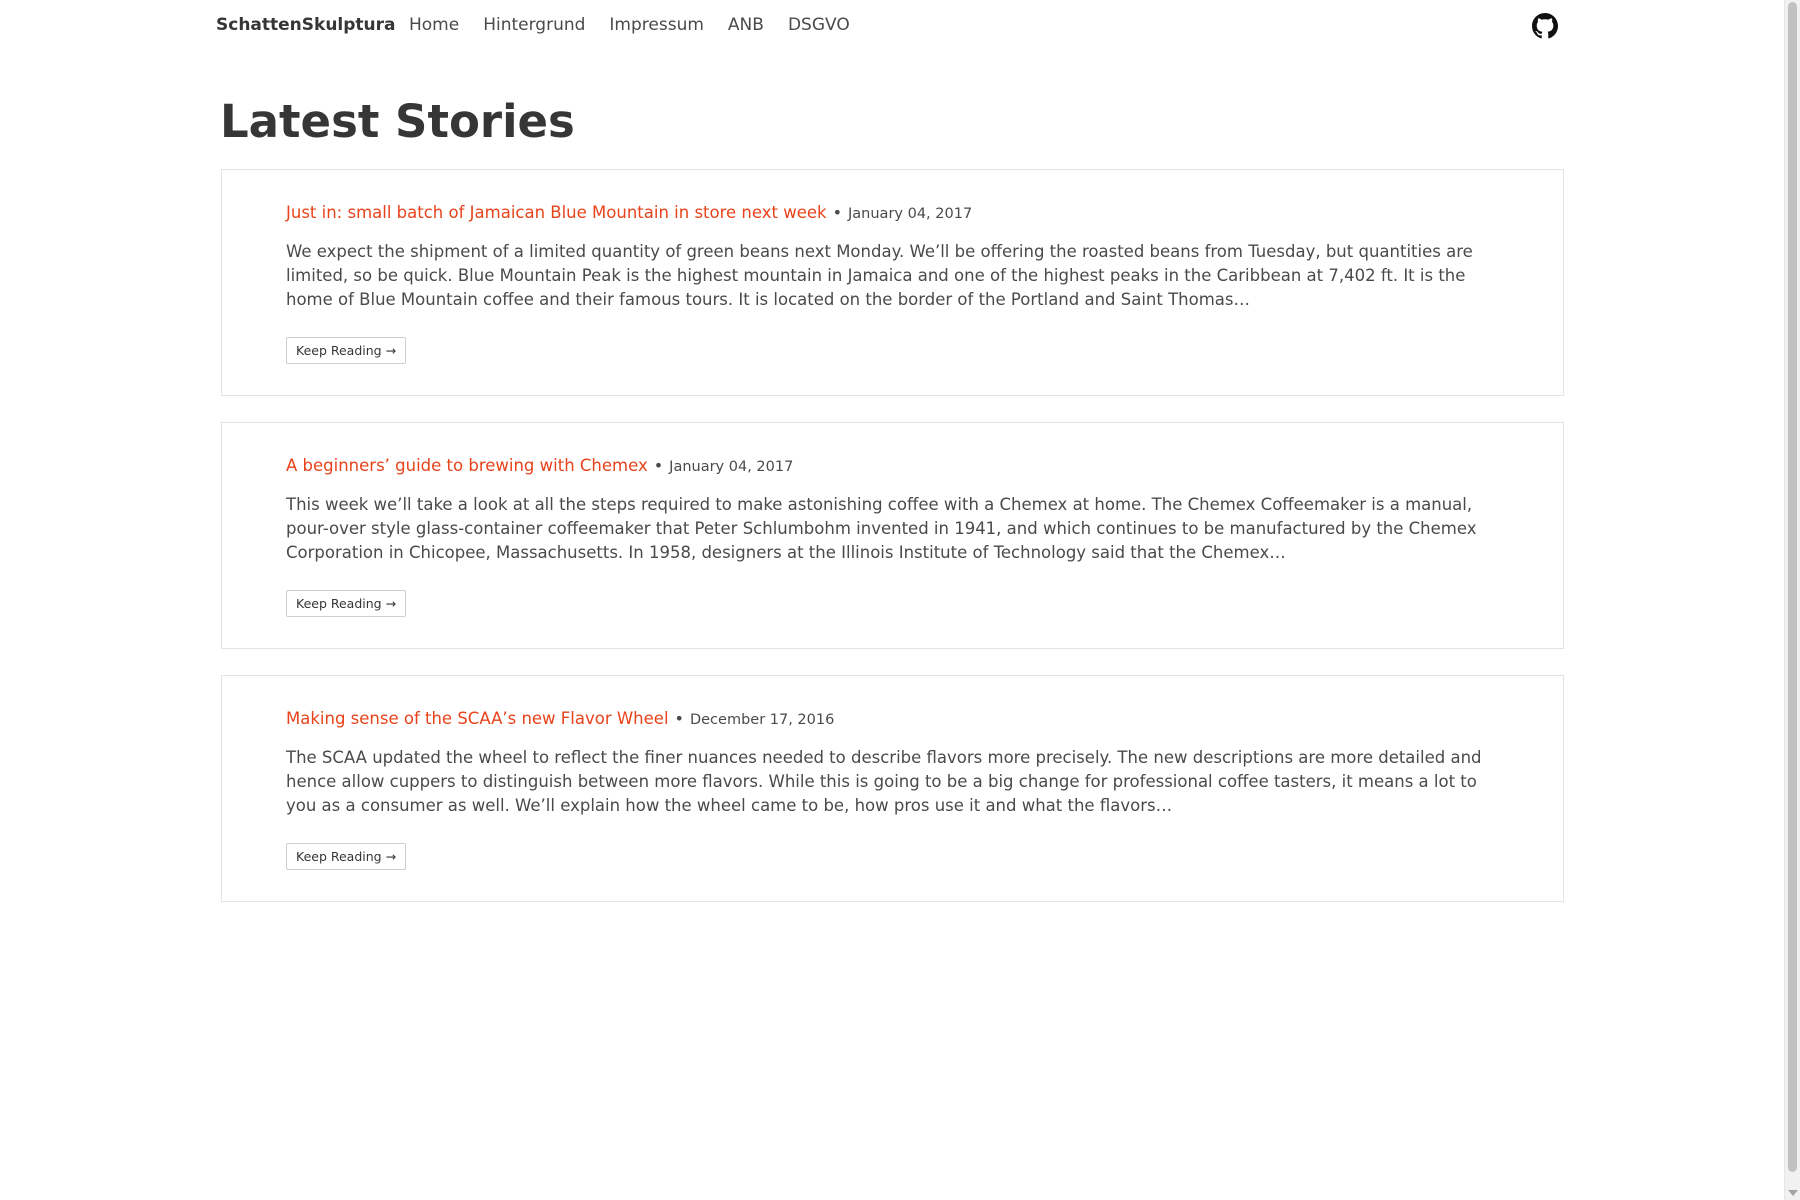 Image resolution: width=1800 pixels, height=1200 pixels. Describe the element at coordinates (534, 25) in the screenshot. I see `nav-item-hintergrund: Hintergrund` at that location.